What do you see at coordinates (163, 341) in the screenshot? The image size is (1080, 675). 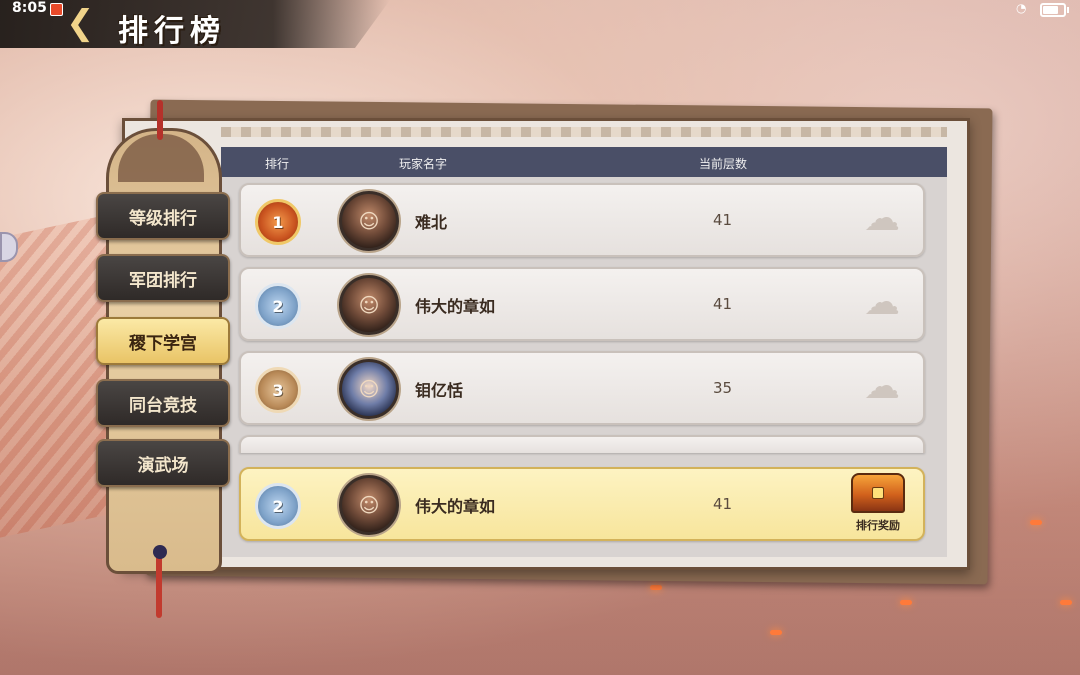 I see `tab-jixia-academy: 稷下学宫` at bounding box center [163, 341].